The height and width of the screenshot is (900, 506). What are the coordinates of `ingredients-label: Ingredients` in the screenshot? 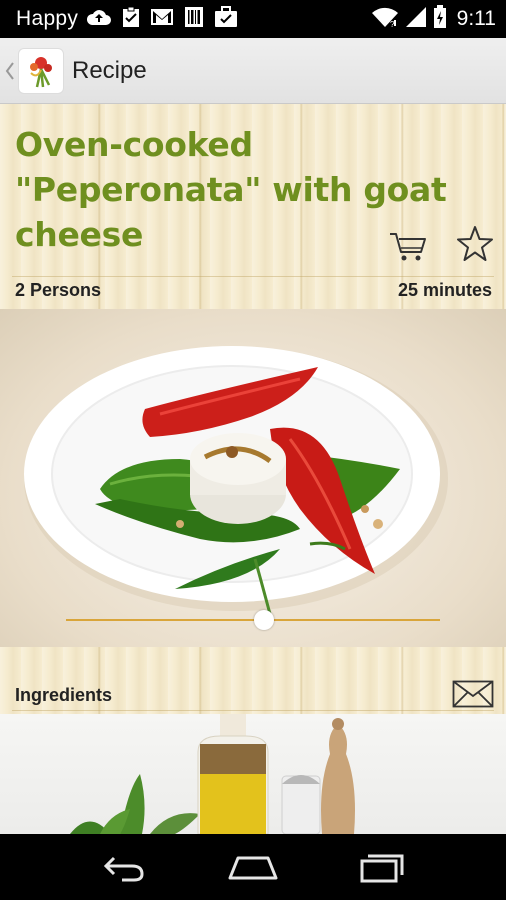 It's located at (64, 695).